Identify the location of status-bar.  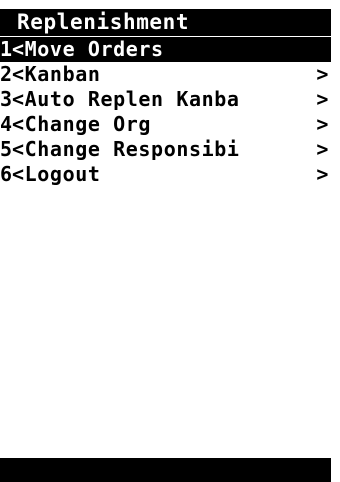
(165, 470).